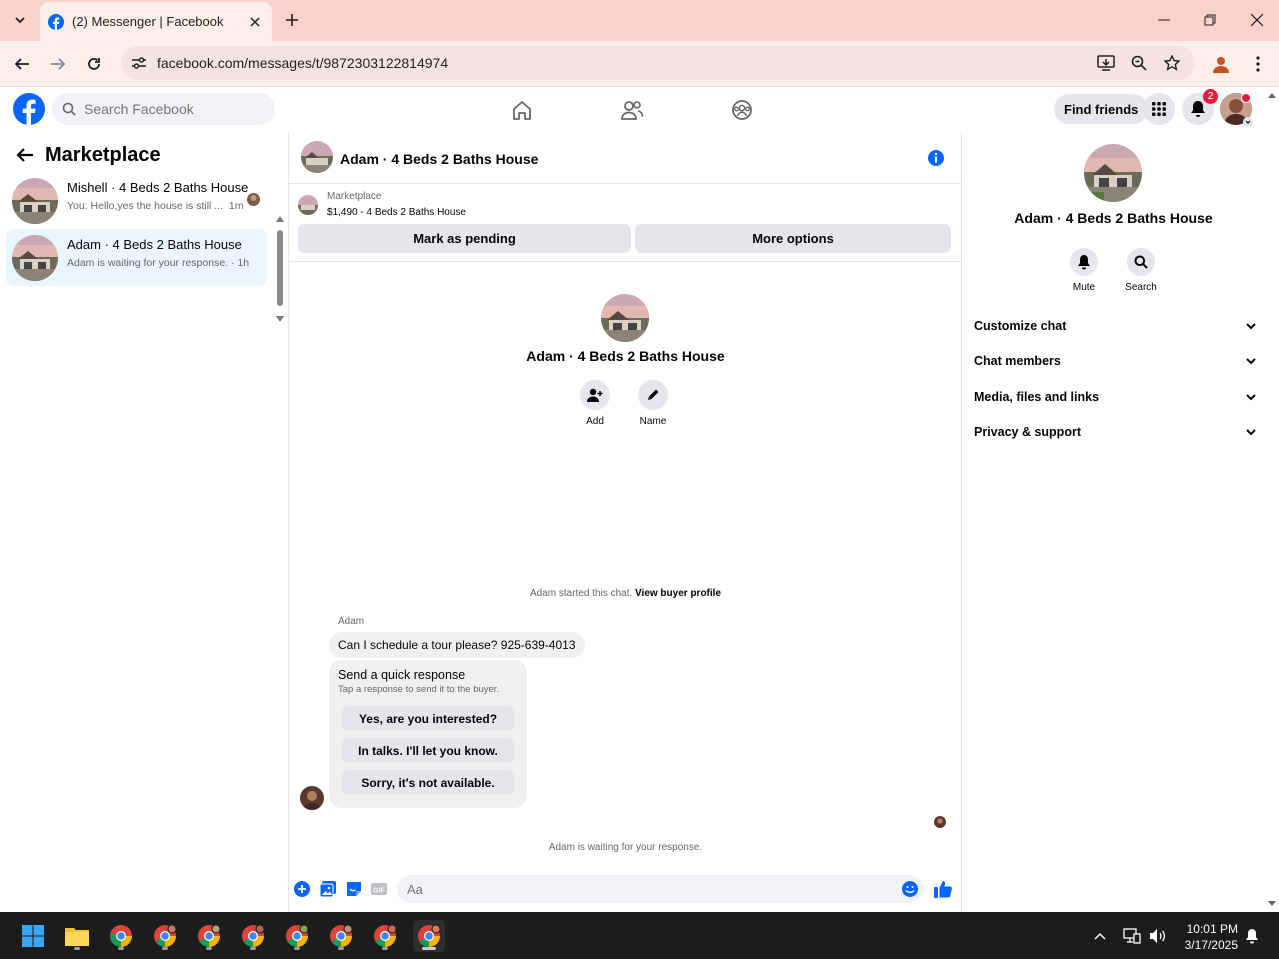  I want to click on chrome-profile-icon-active, so click(429, 936).